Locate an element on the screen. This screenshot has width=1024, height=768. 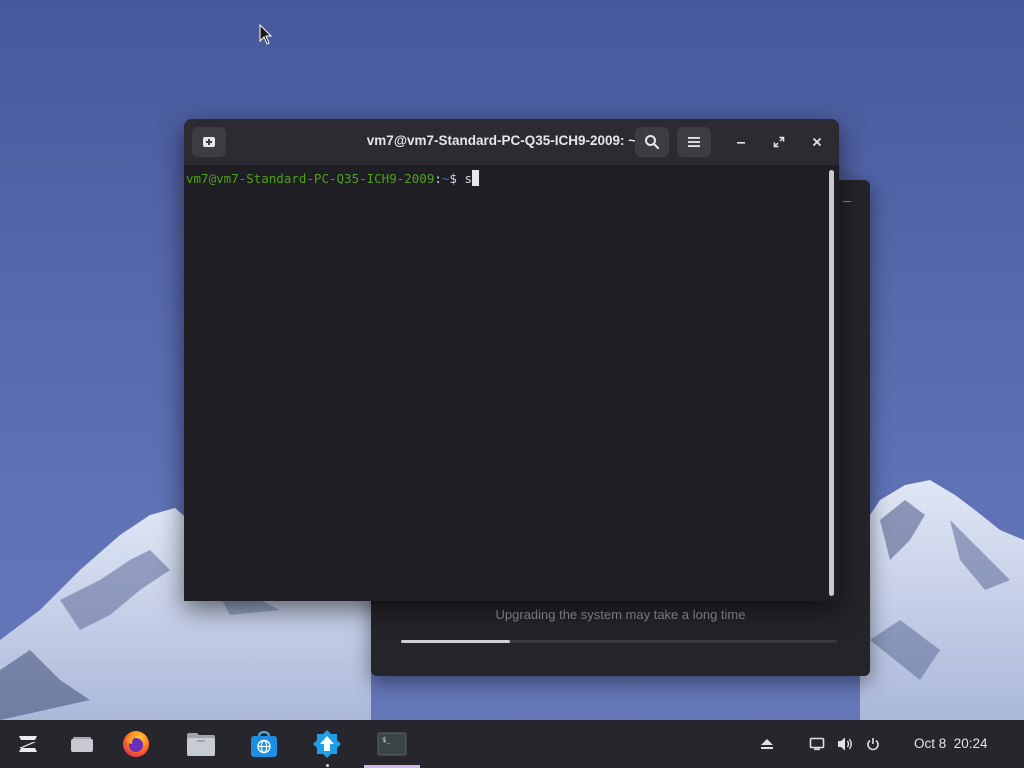
update-arrow-icon is located at coordinates (327, 744).